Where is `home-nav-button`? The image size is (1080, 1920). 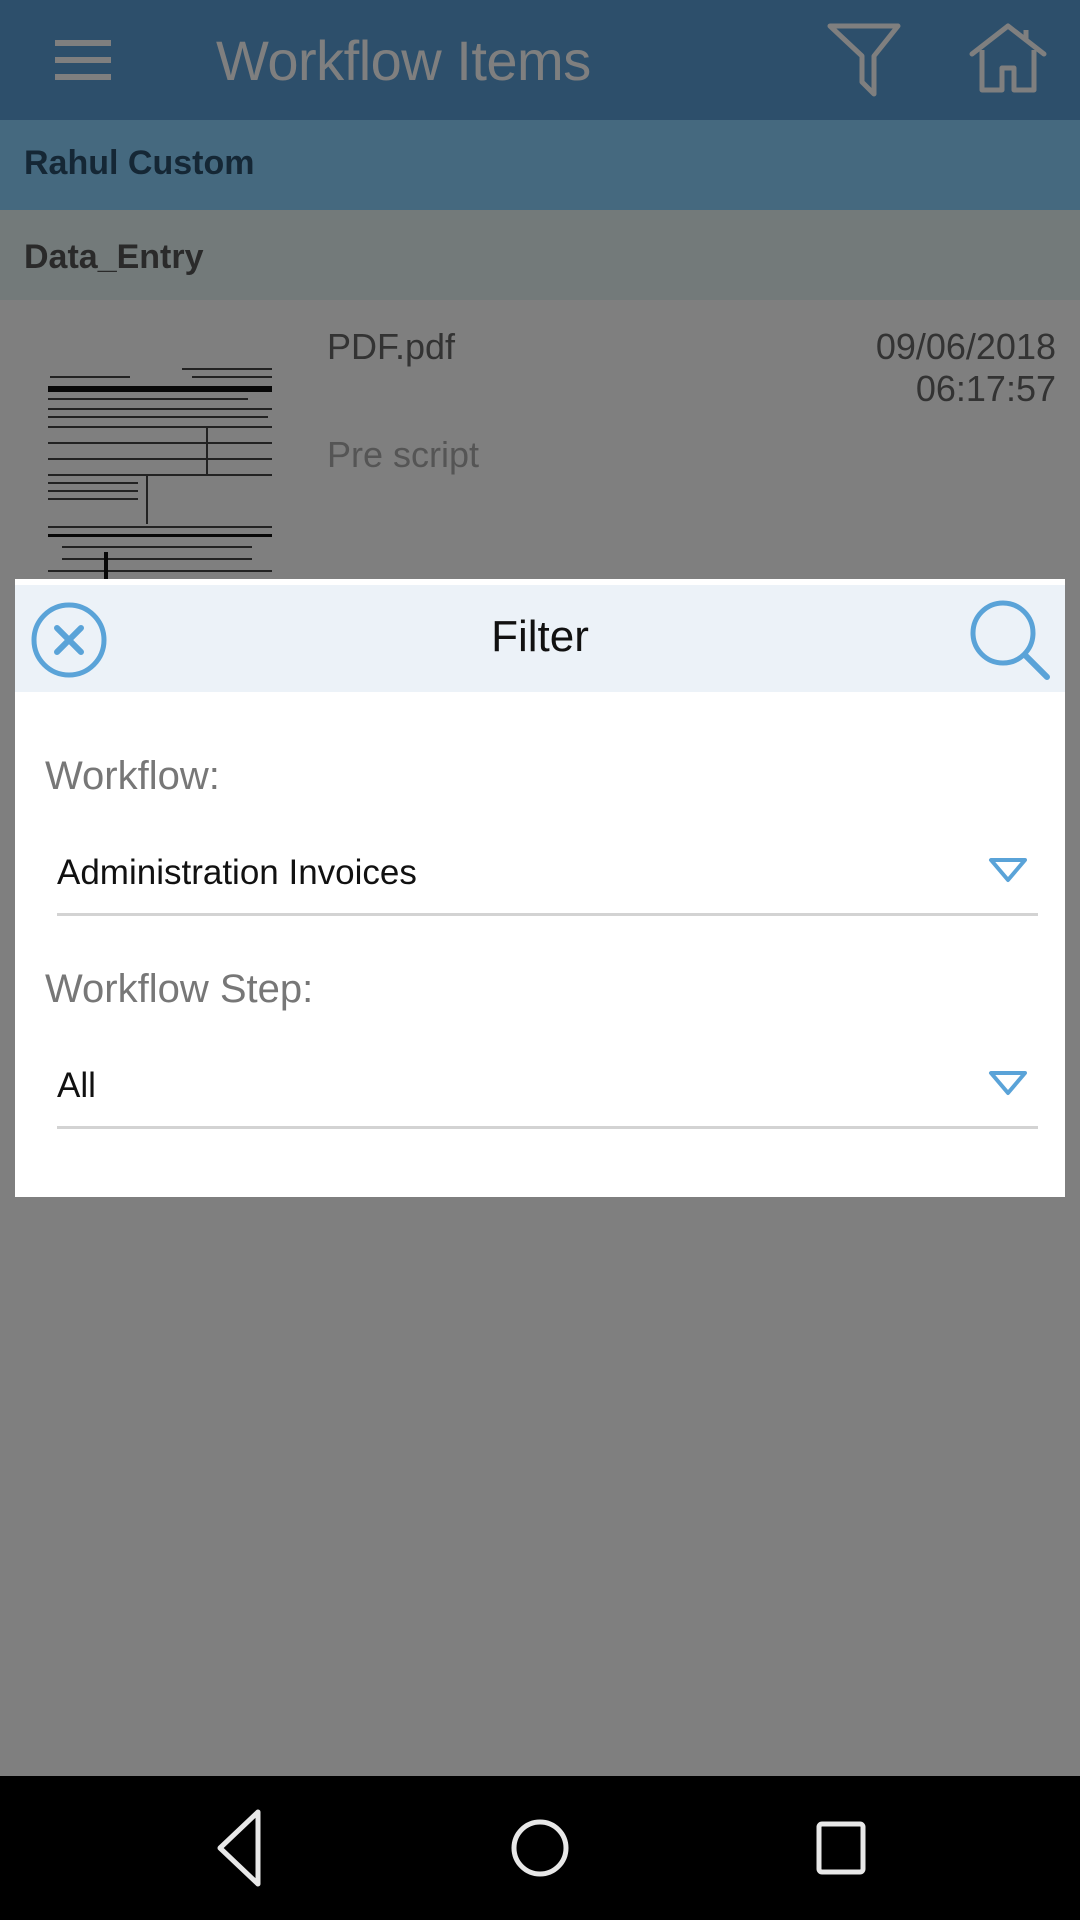
home-nav-button is located at coordinates (540, 1848).